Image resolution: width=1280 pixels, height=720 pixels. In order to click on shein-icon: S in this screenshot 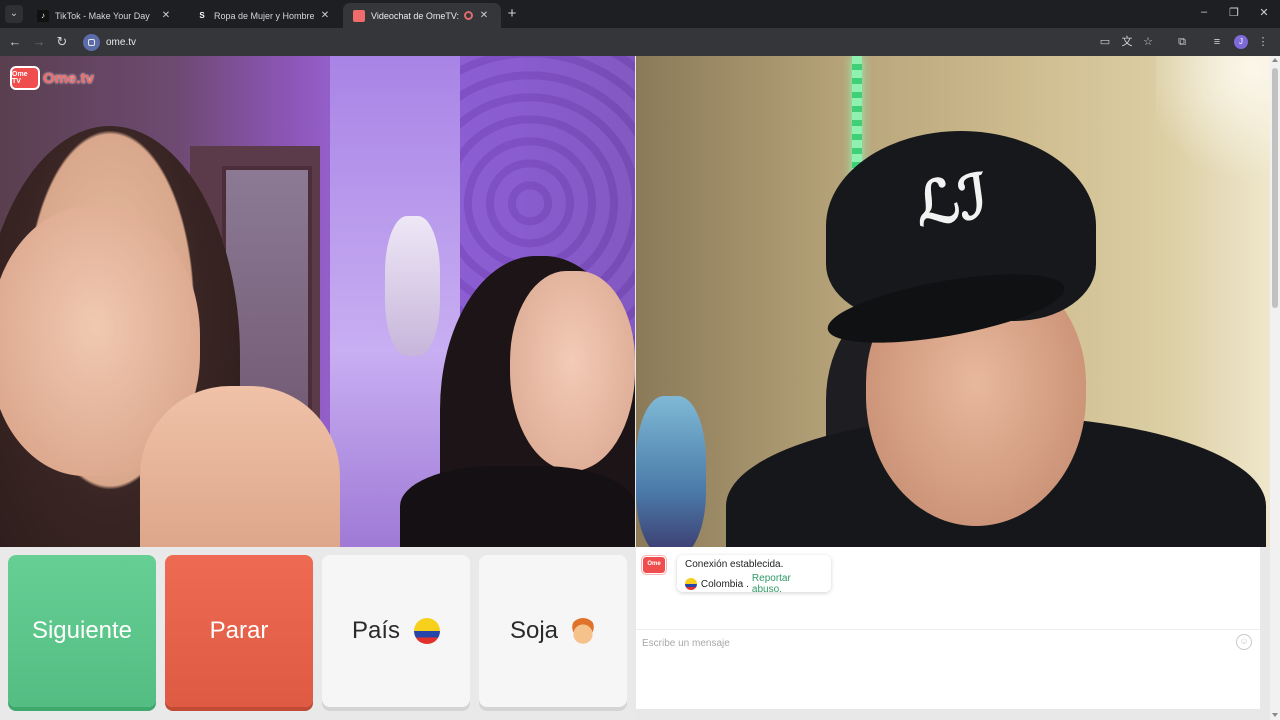, I will do `click(202, 15)`.